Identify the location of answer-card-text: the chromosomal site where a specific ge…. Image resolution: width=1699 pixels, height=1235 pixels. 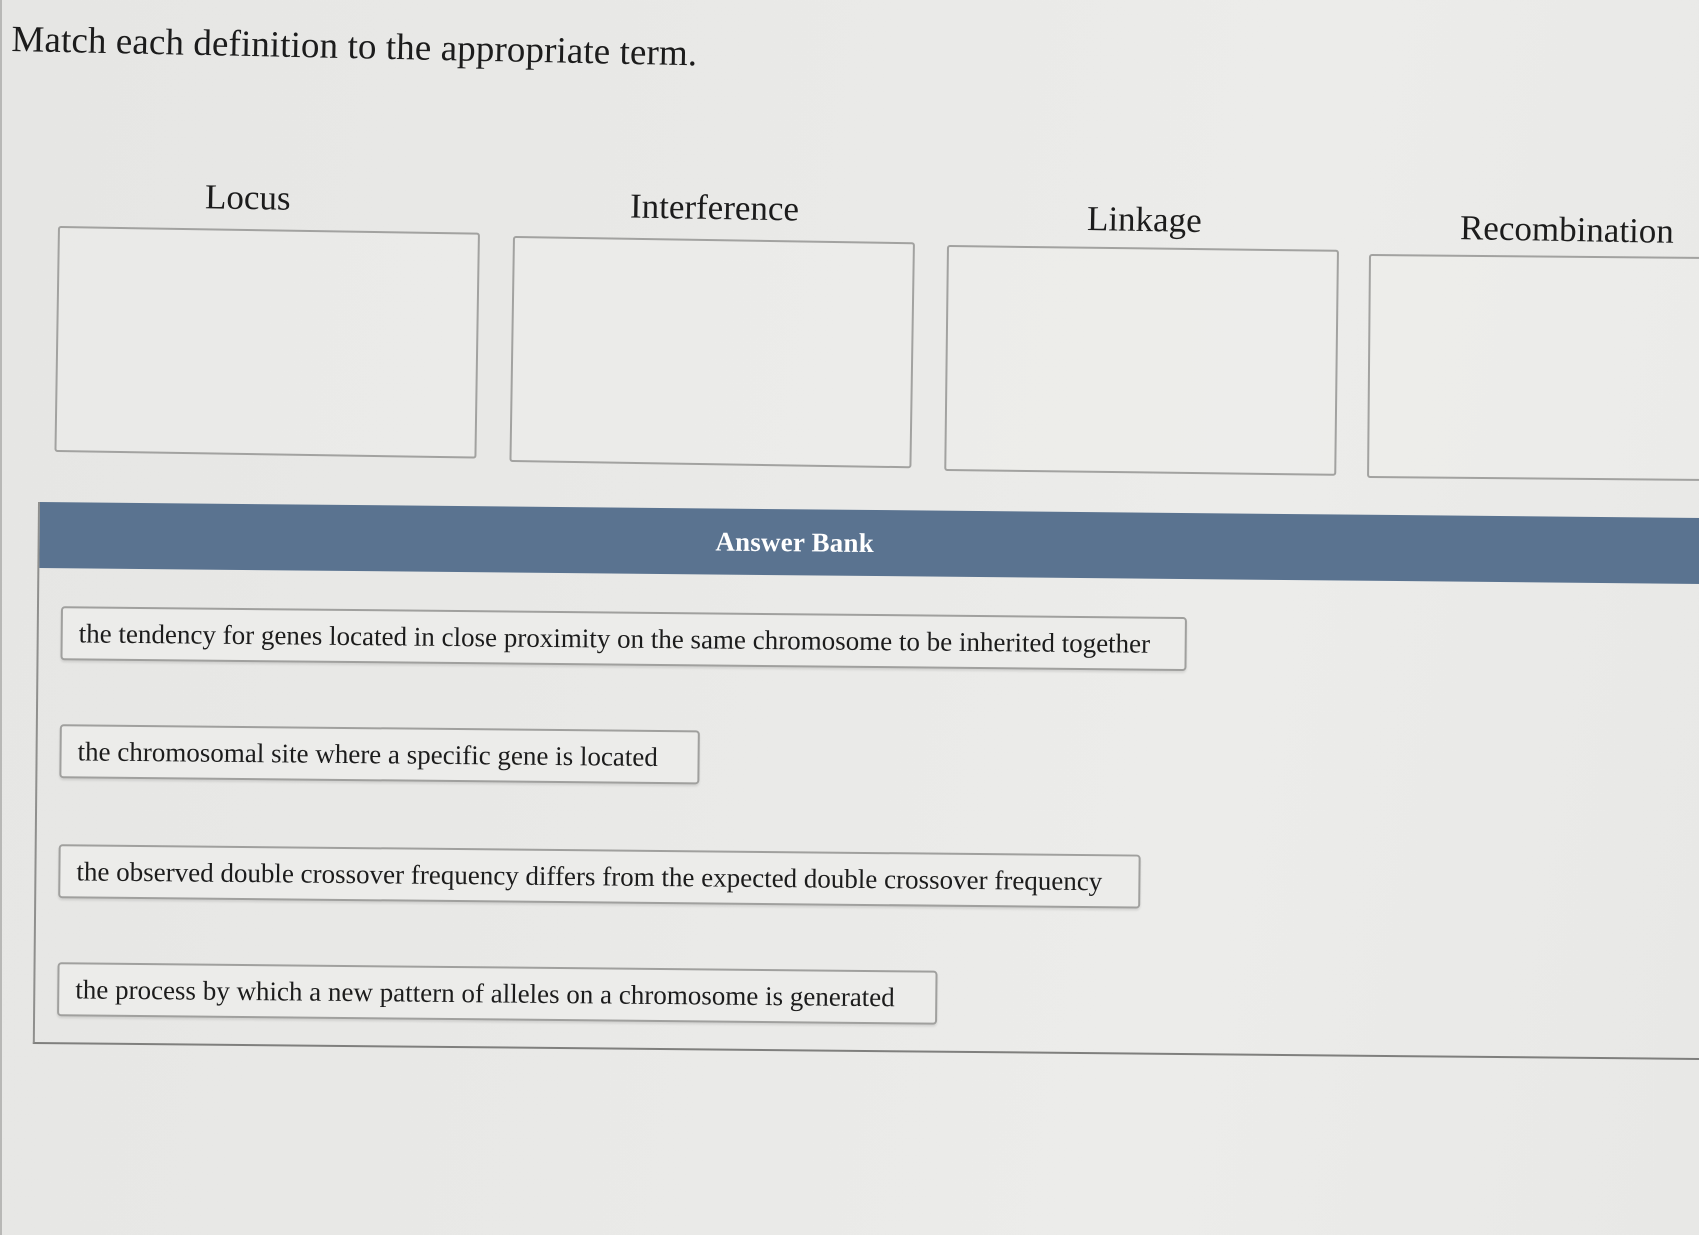
(368, 753).